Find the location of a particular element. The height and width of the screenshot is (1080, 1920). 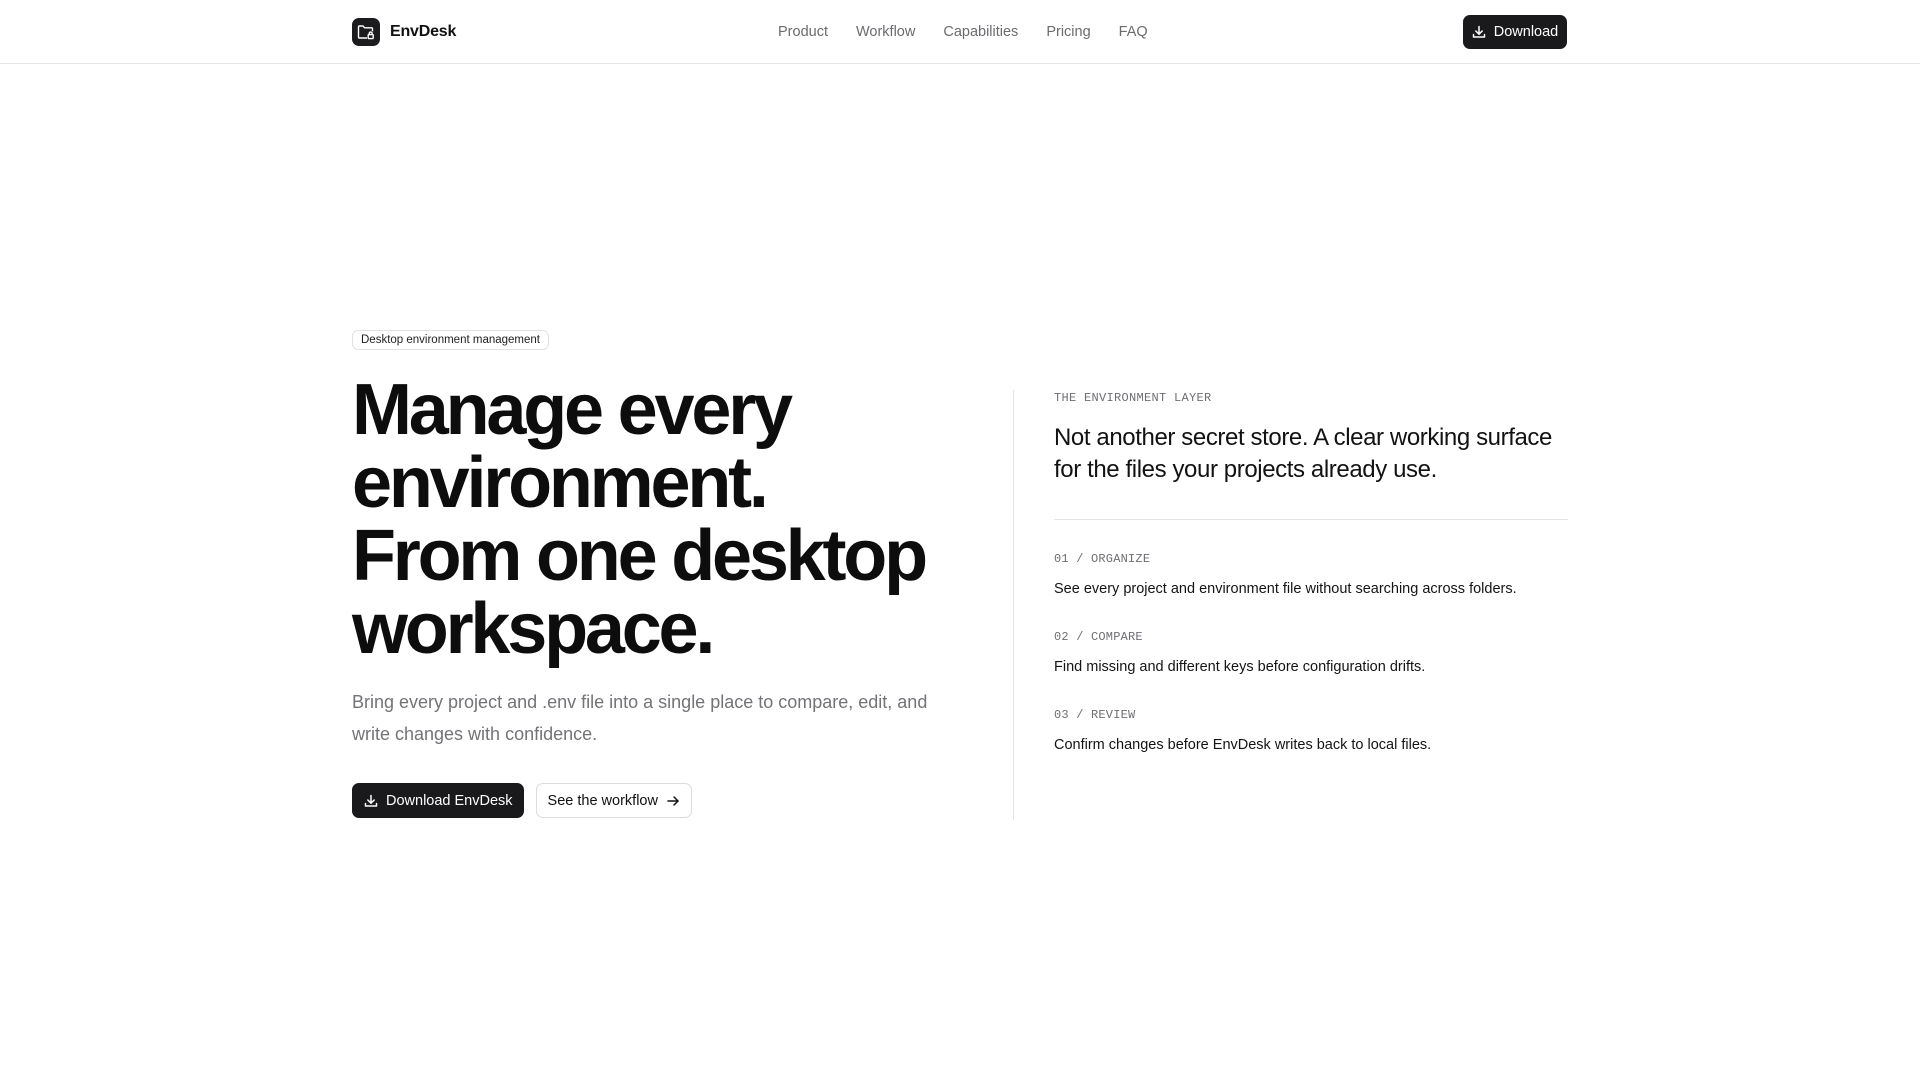

nav-link-workflow: Workflow is located at coordinates (885, 32).